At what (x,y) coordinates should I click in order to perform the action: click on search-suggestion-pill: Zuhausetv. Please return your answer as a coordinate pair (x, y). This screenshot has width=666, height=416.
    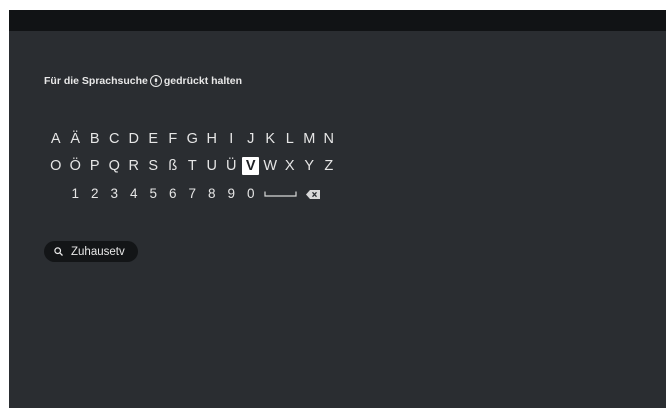
    Looking at the image, I should click on (91, 251).